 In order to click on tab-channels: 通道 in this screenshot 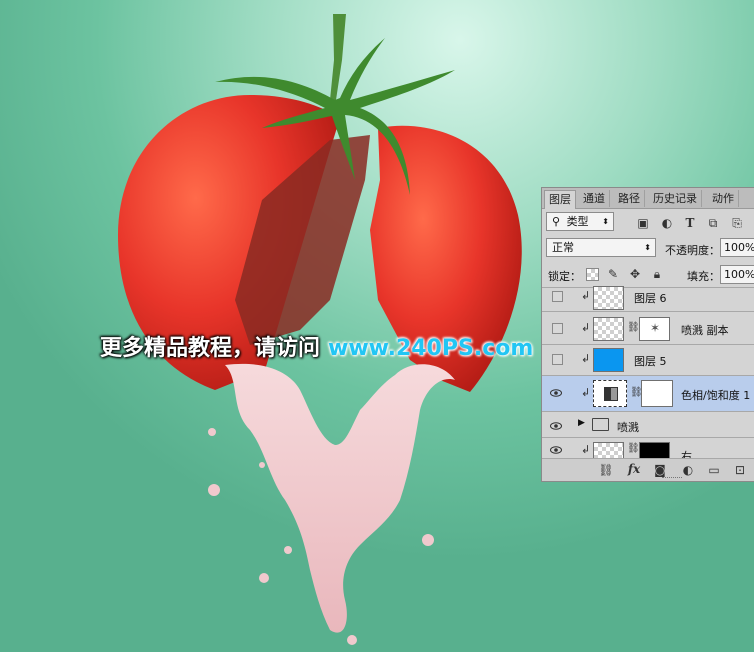, I will do `click(594, 198)`.